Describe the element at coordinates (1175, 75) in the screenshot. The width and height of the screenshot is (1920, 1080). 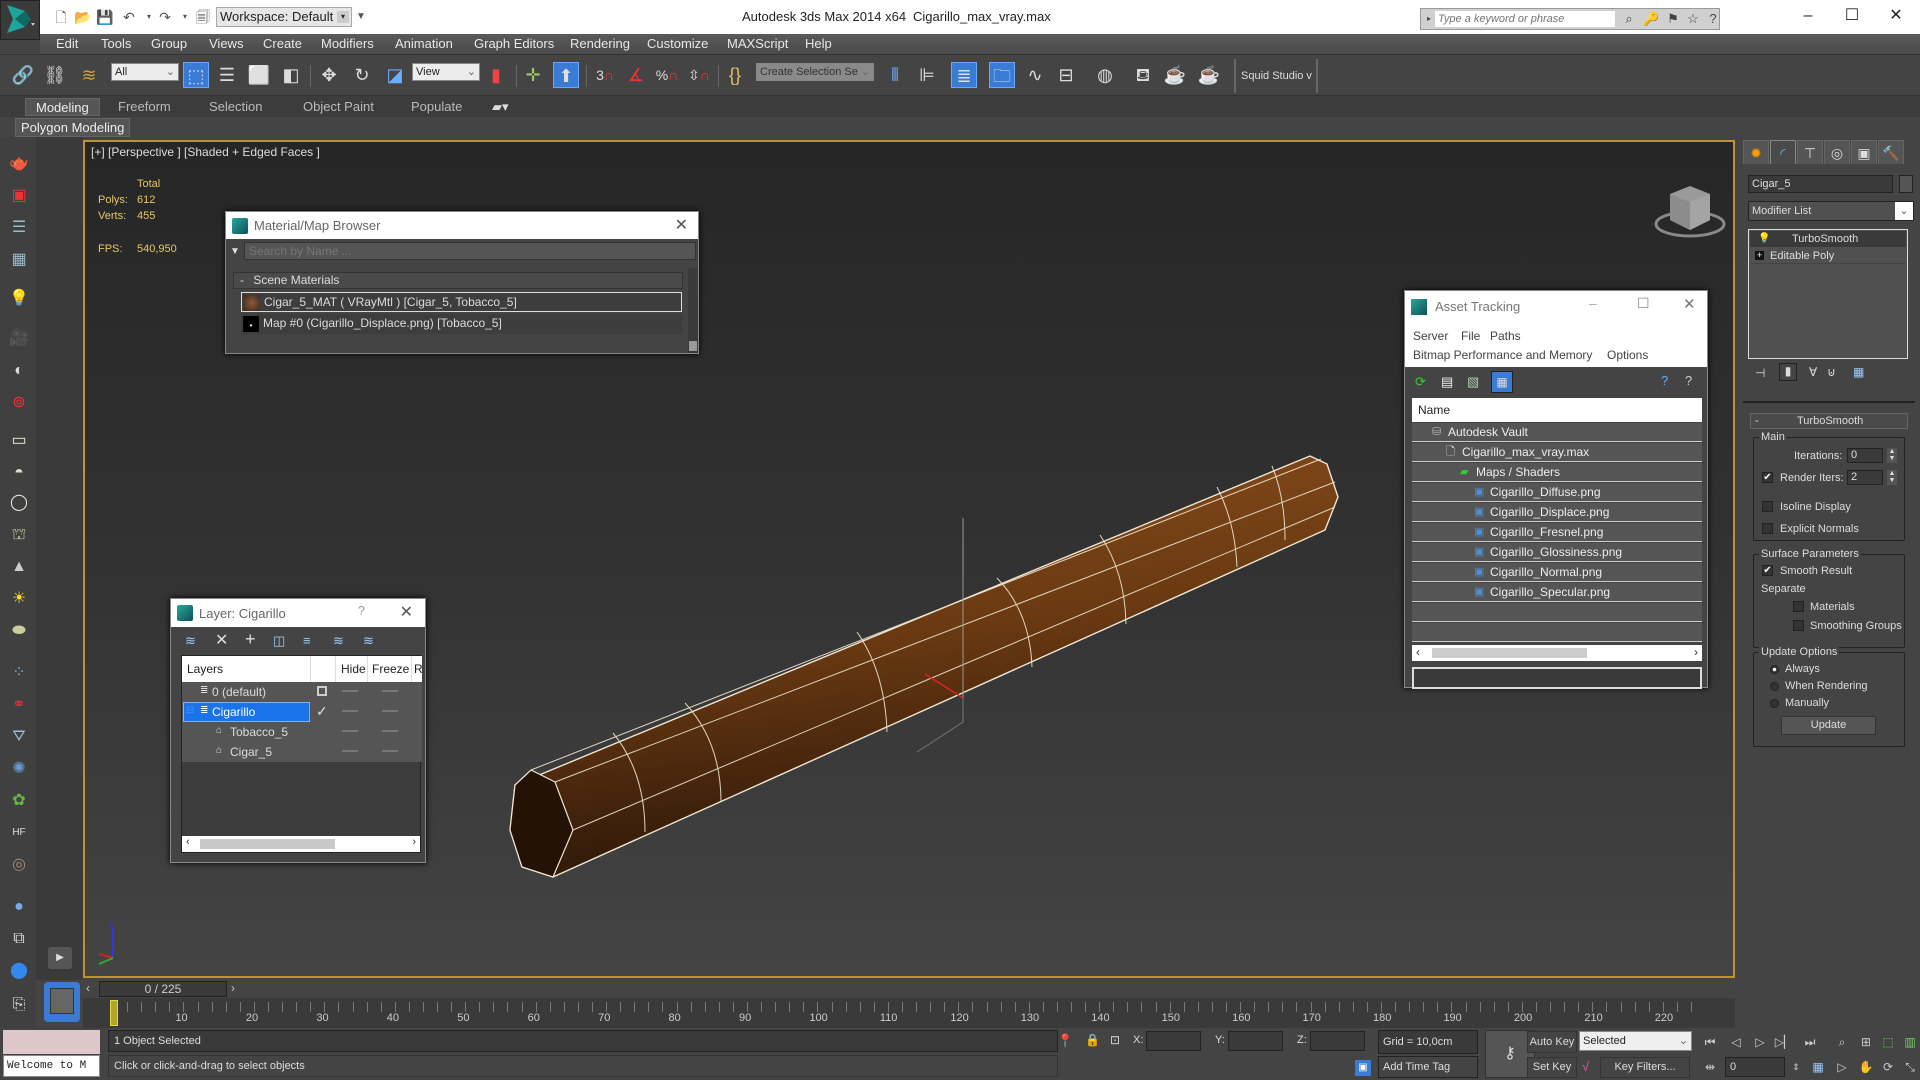
I see `rendered-frame-window-icon: ☕` at that location.